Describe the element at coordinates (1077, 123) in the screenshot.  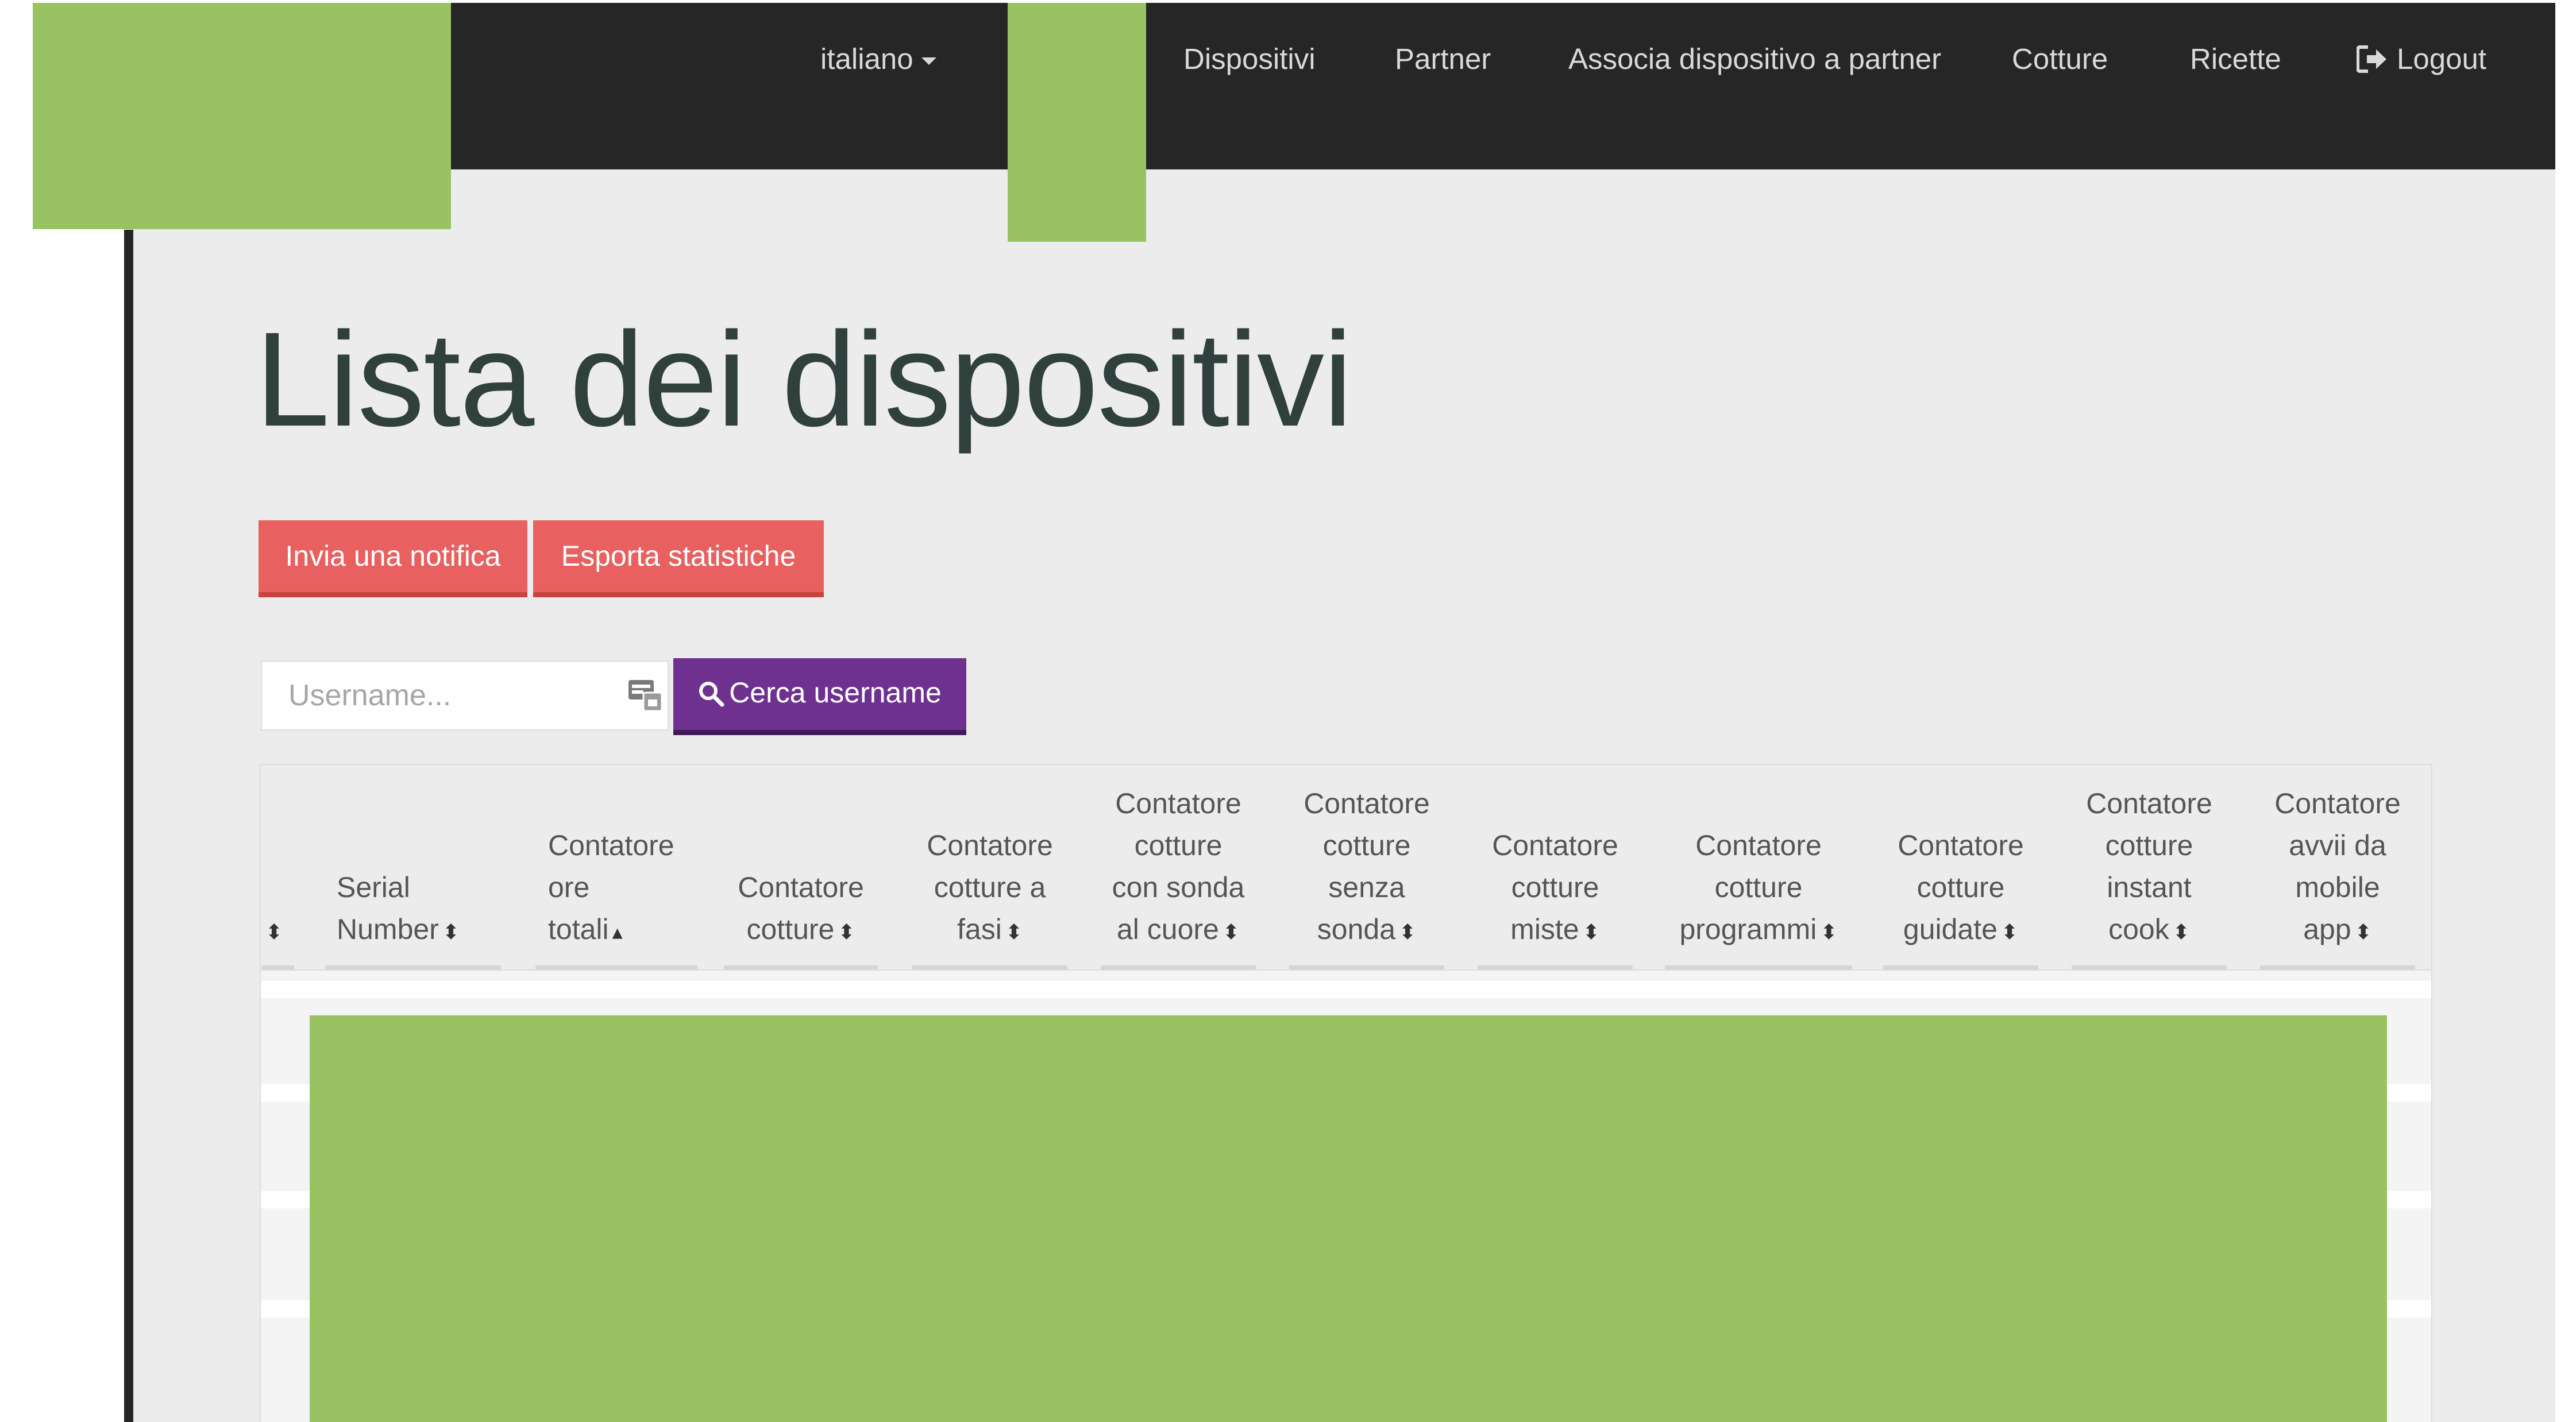
I see `redacted-nav-item` at that location.